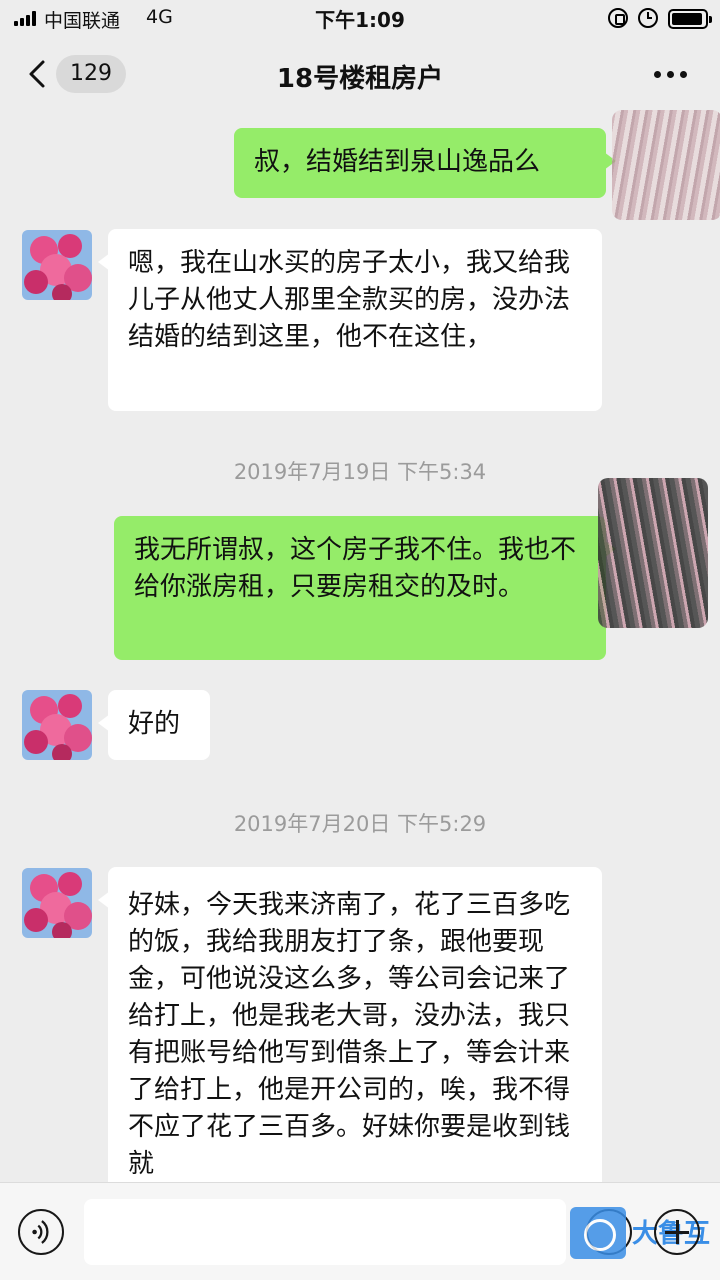 The width and height of the screenshot is (720, 1280). I want to click on plus-icon, so click(677, 1232).